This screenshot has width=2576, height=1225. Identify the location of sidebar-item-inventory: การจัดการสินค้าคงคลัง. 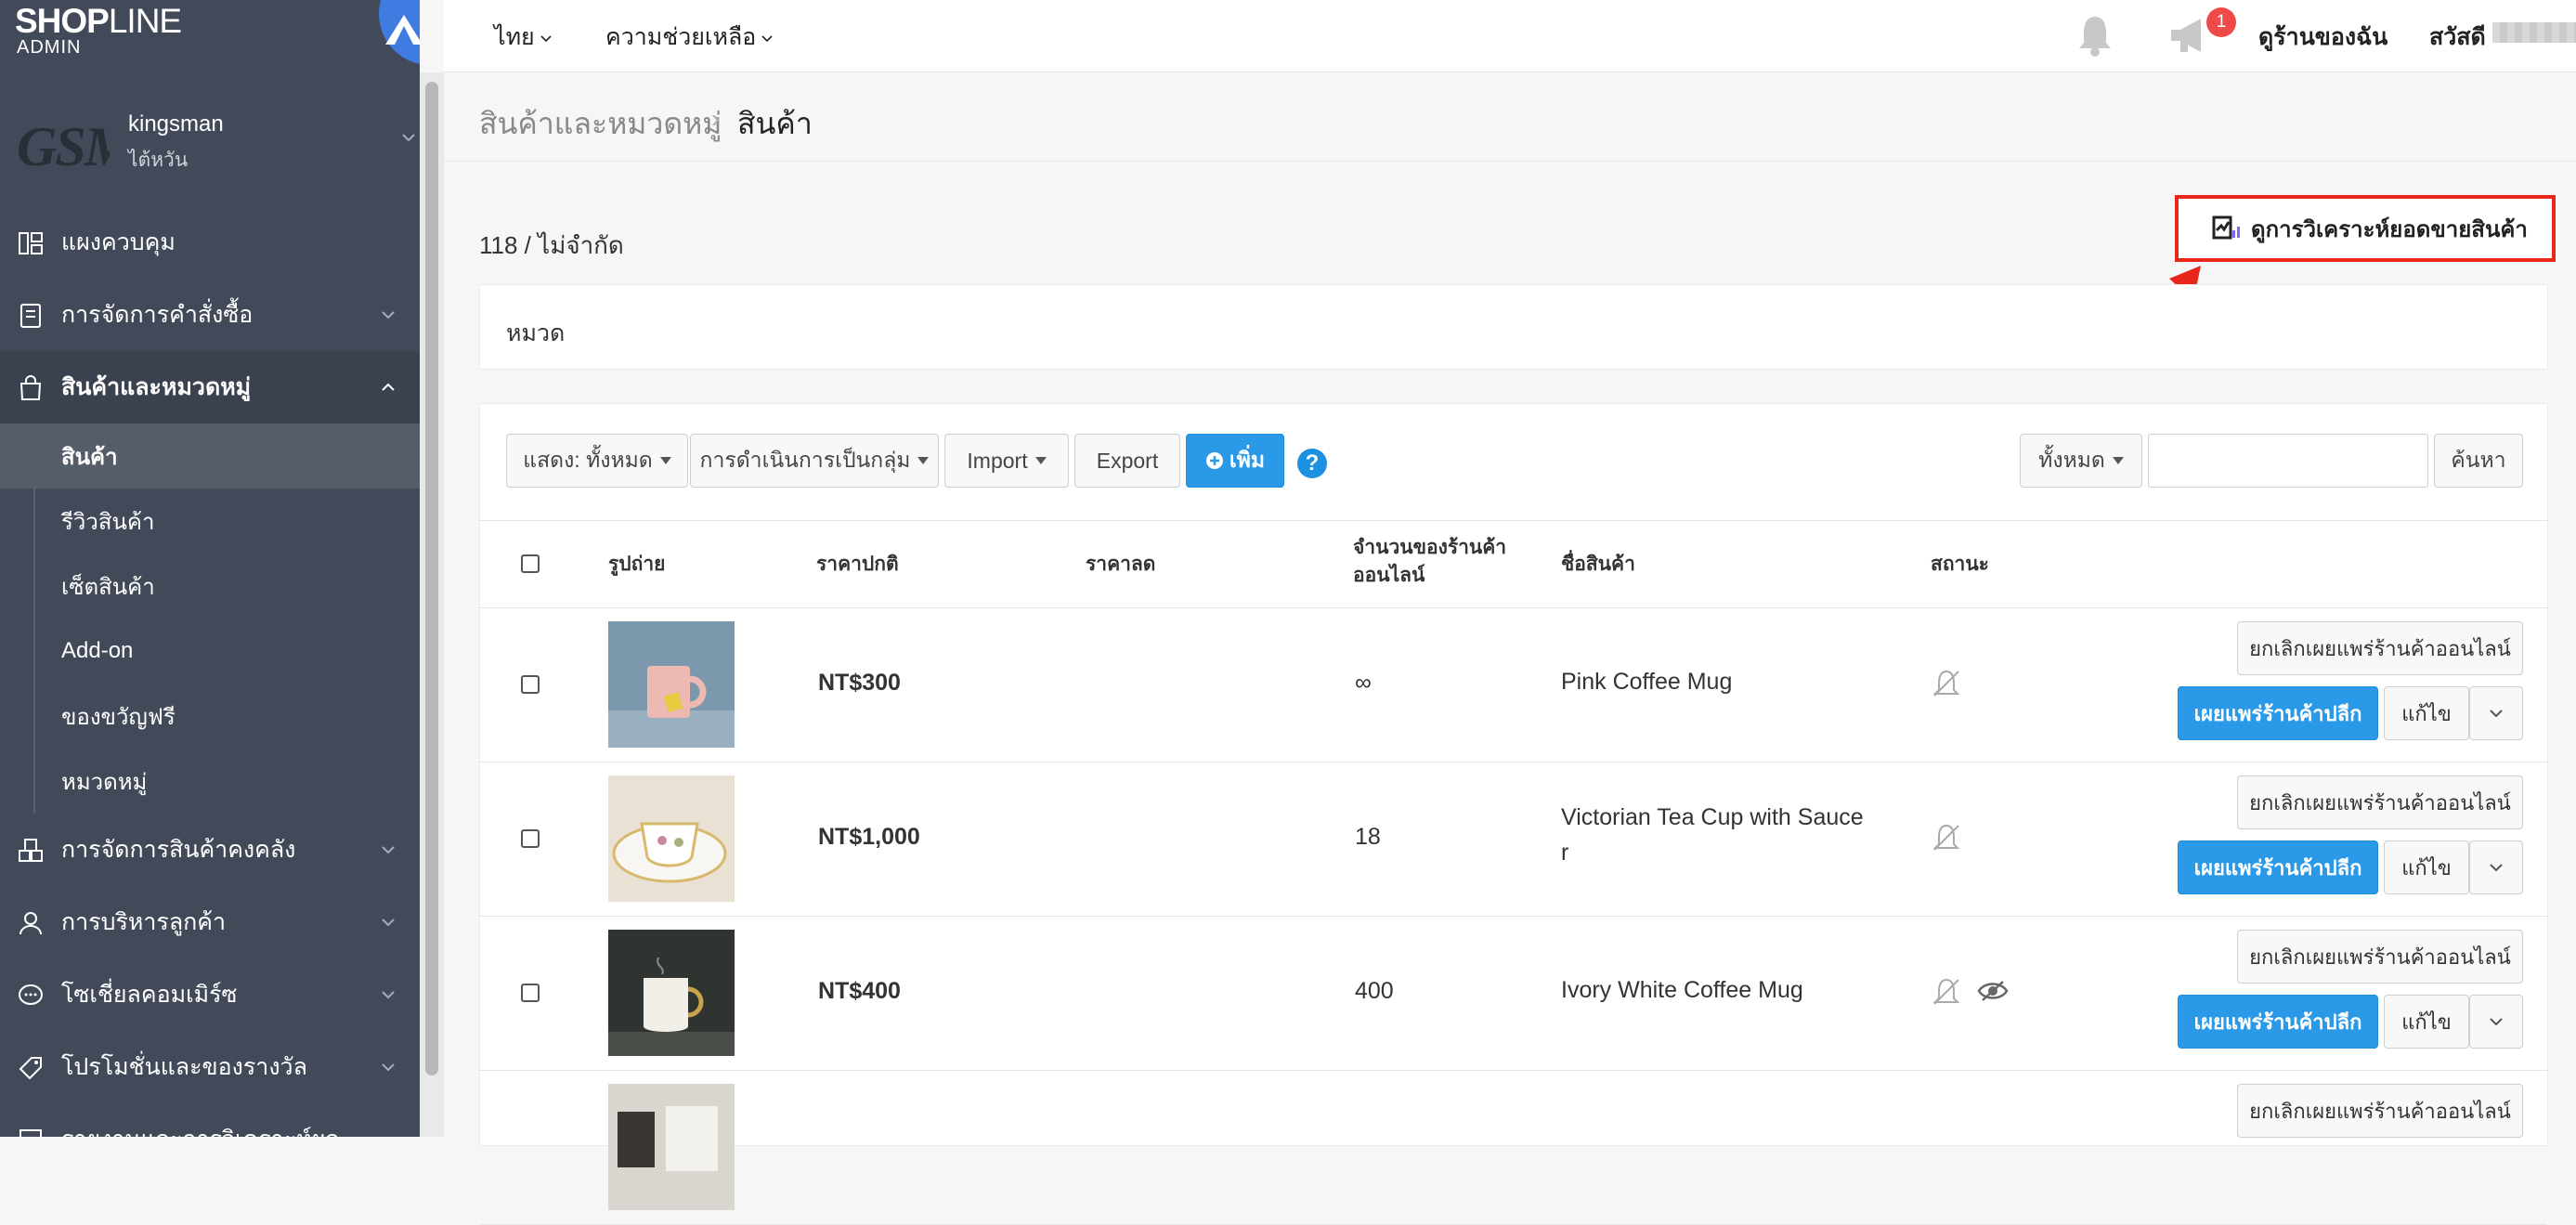
(210, 850).